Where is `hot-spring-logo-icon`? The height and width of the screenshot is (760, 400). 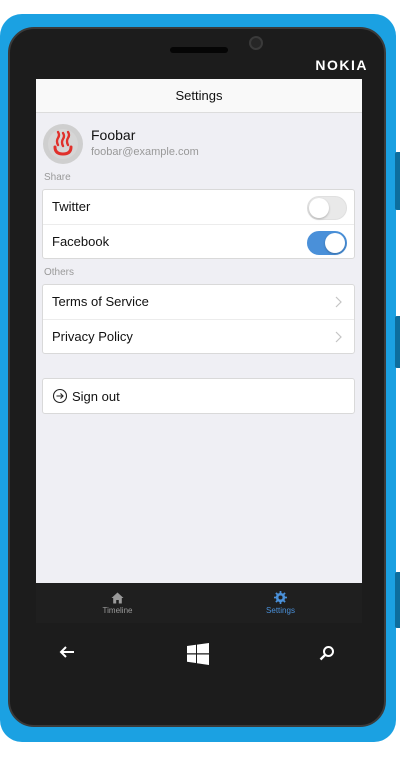 hot-spring-logo-icon is located at coordinates (63, 144).